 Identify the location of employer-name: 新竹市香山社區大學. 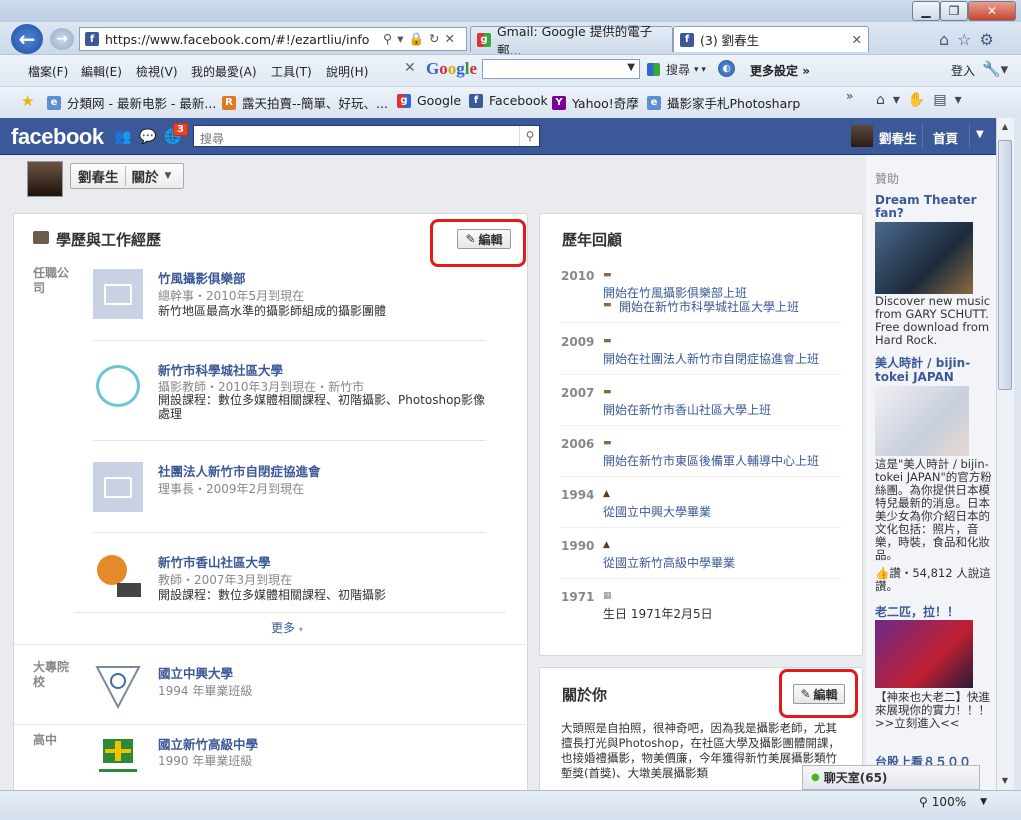
(214, 561).